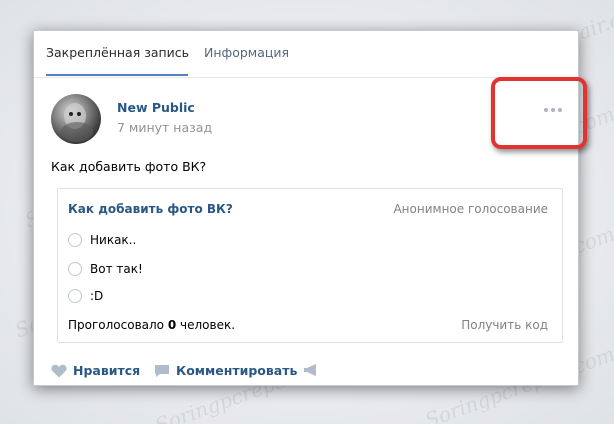 This screenshot has width=614, height=424. I want to click on avatar, so click(76, 119).